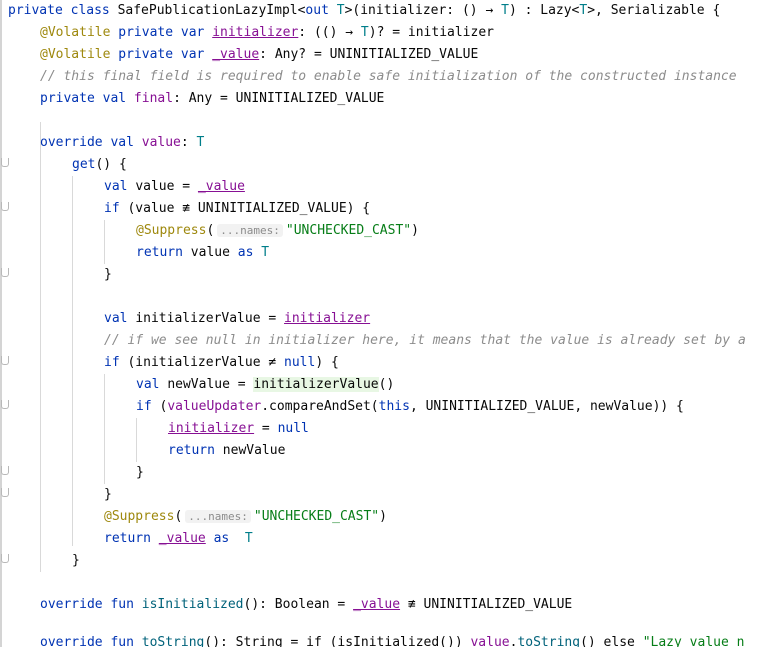  I want to click on gutter, so click(1, 323).